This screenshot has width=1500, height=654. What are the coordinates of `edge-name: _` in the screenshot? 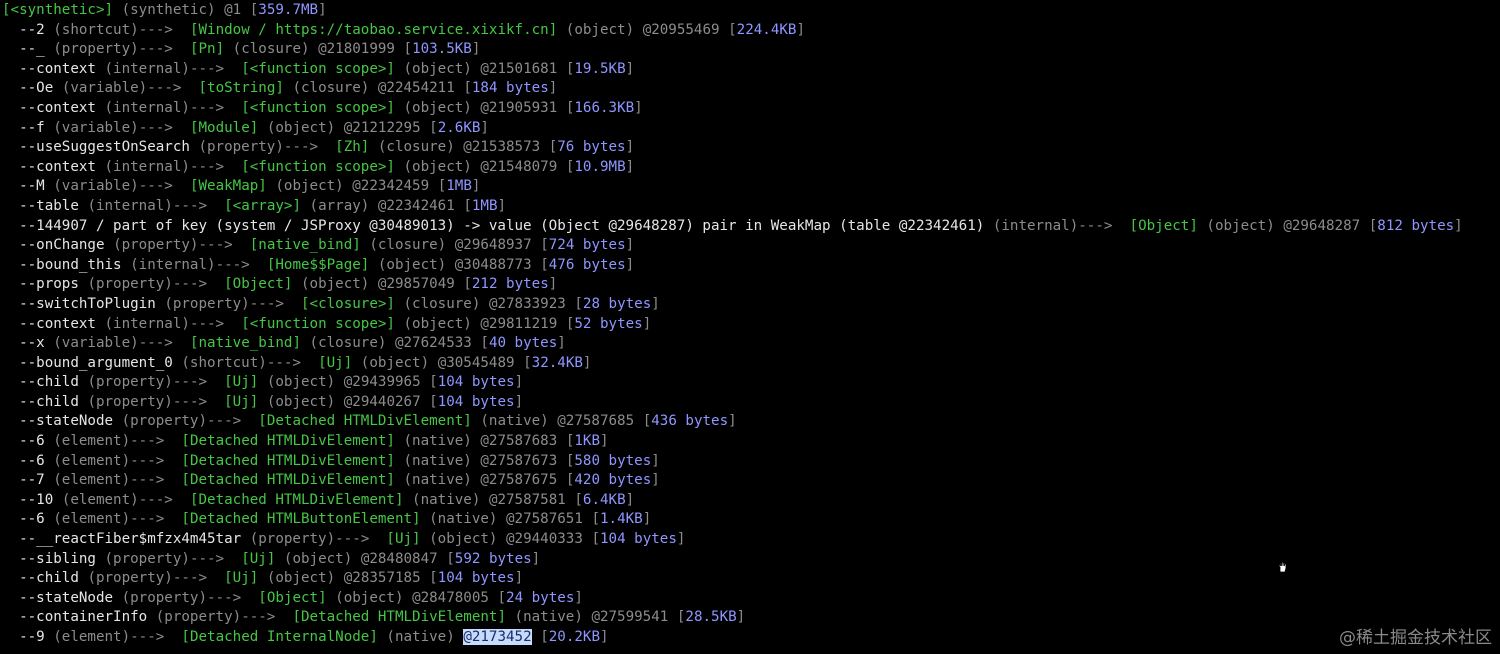 It's located at (40, 49).